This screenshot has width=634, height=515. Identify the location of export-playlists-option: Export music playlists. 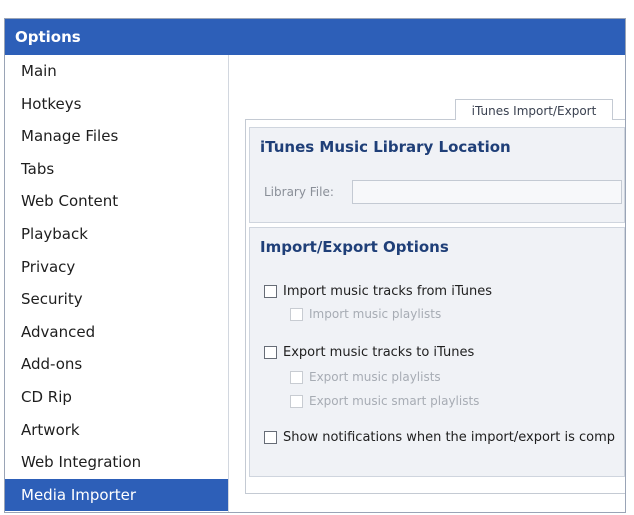
(365, 377).